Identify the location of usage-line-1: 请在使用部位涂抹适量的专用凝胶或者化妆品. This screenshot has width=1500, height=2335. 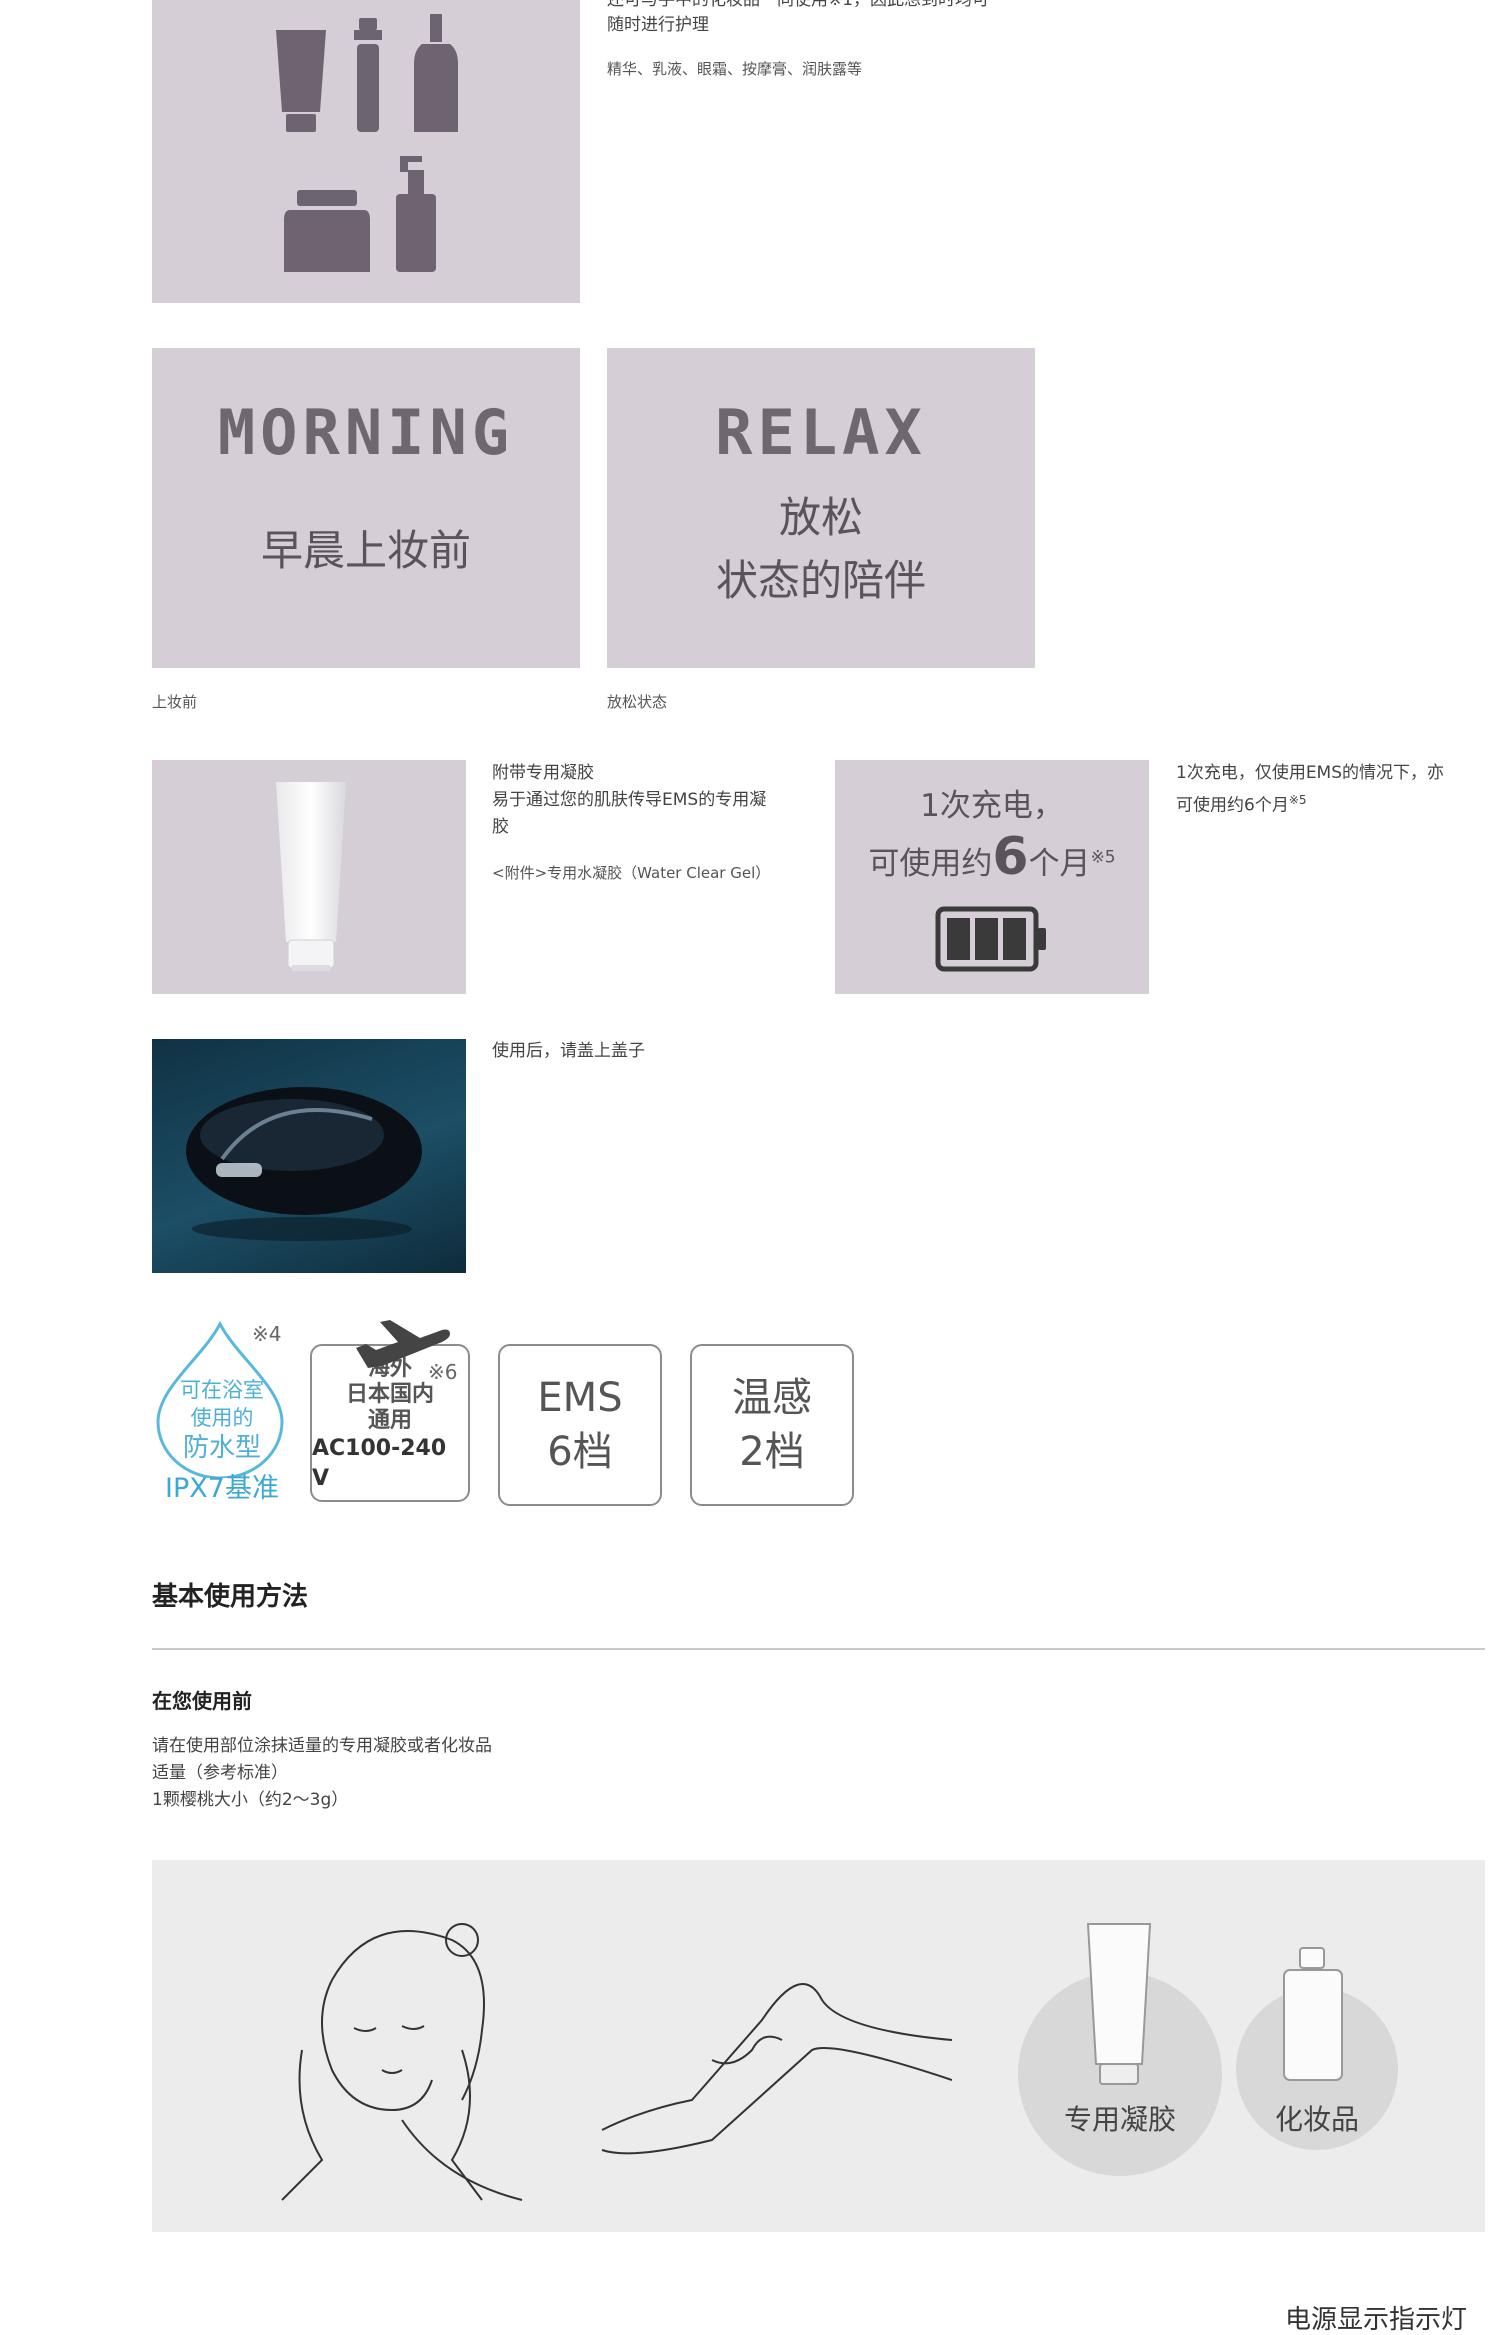
(322, 1746).